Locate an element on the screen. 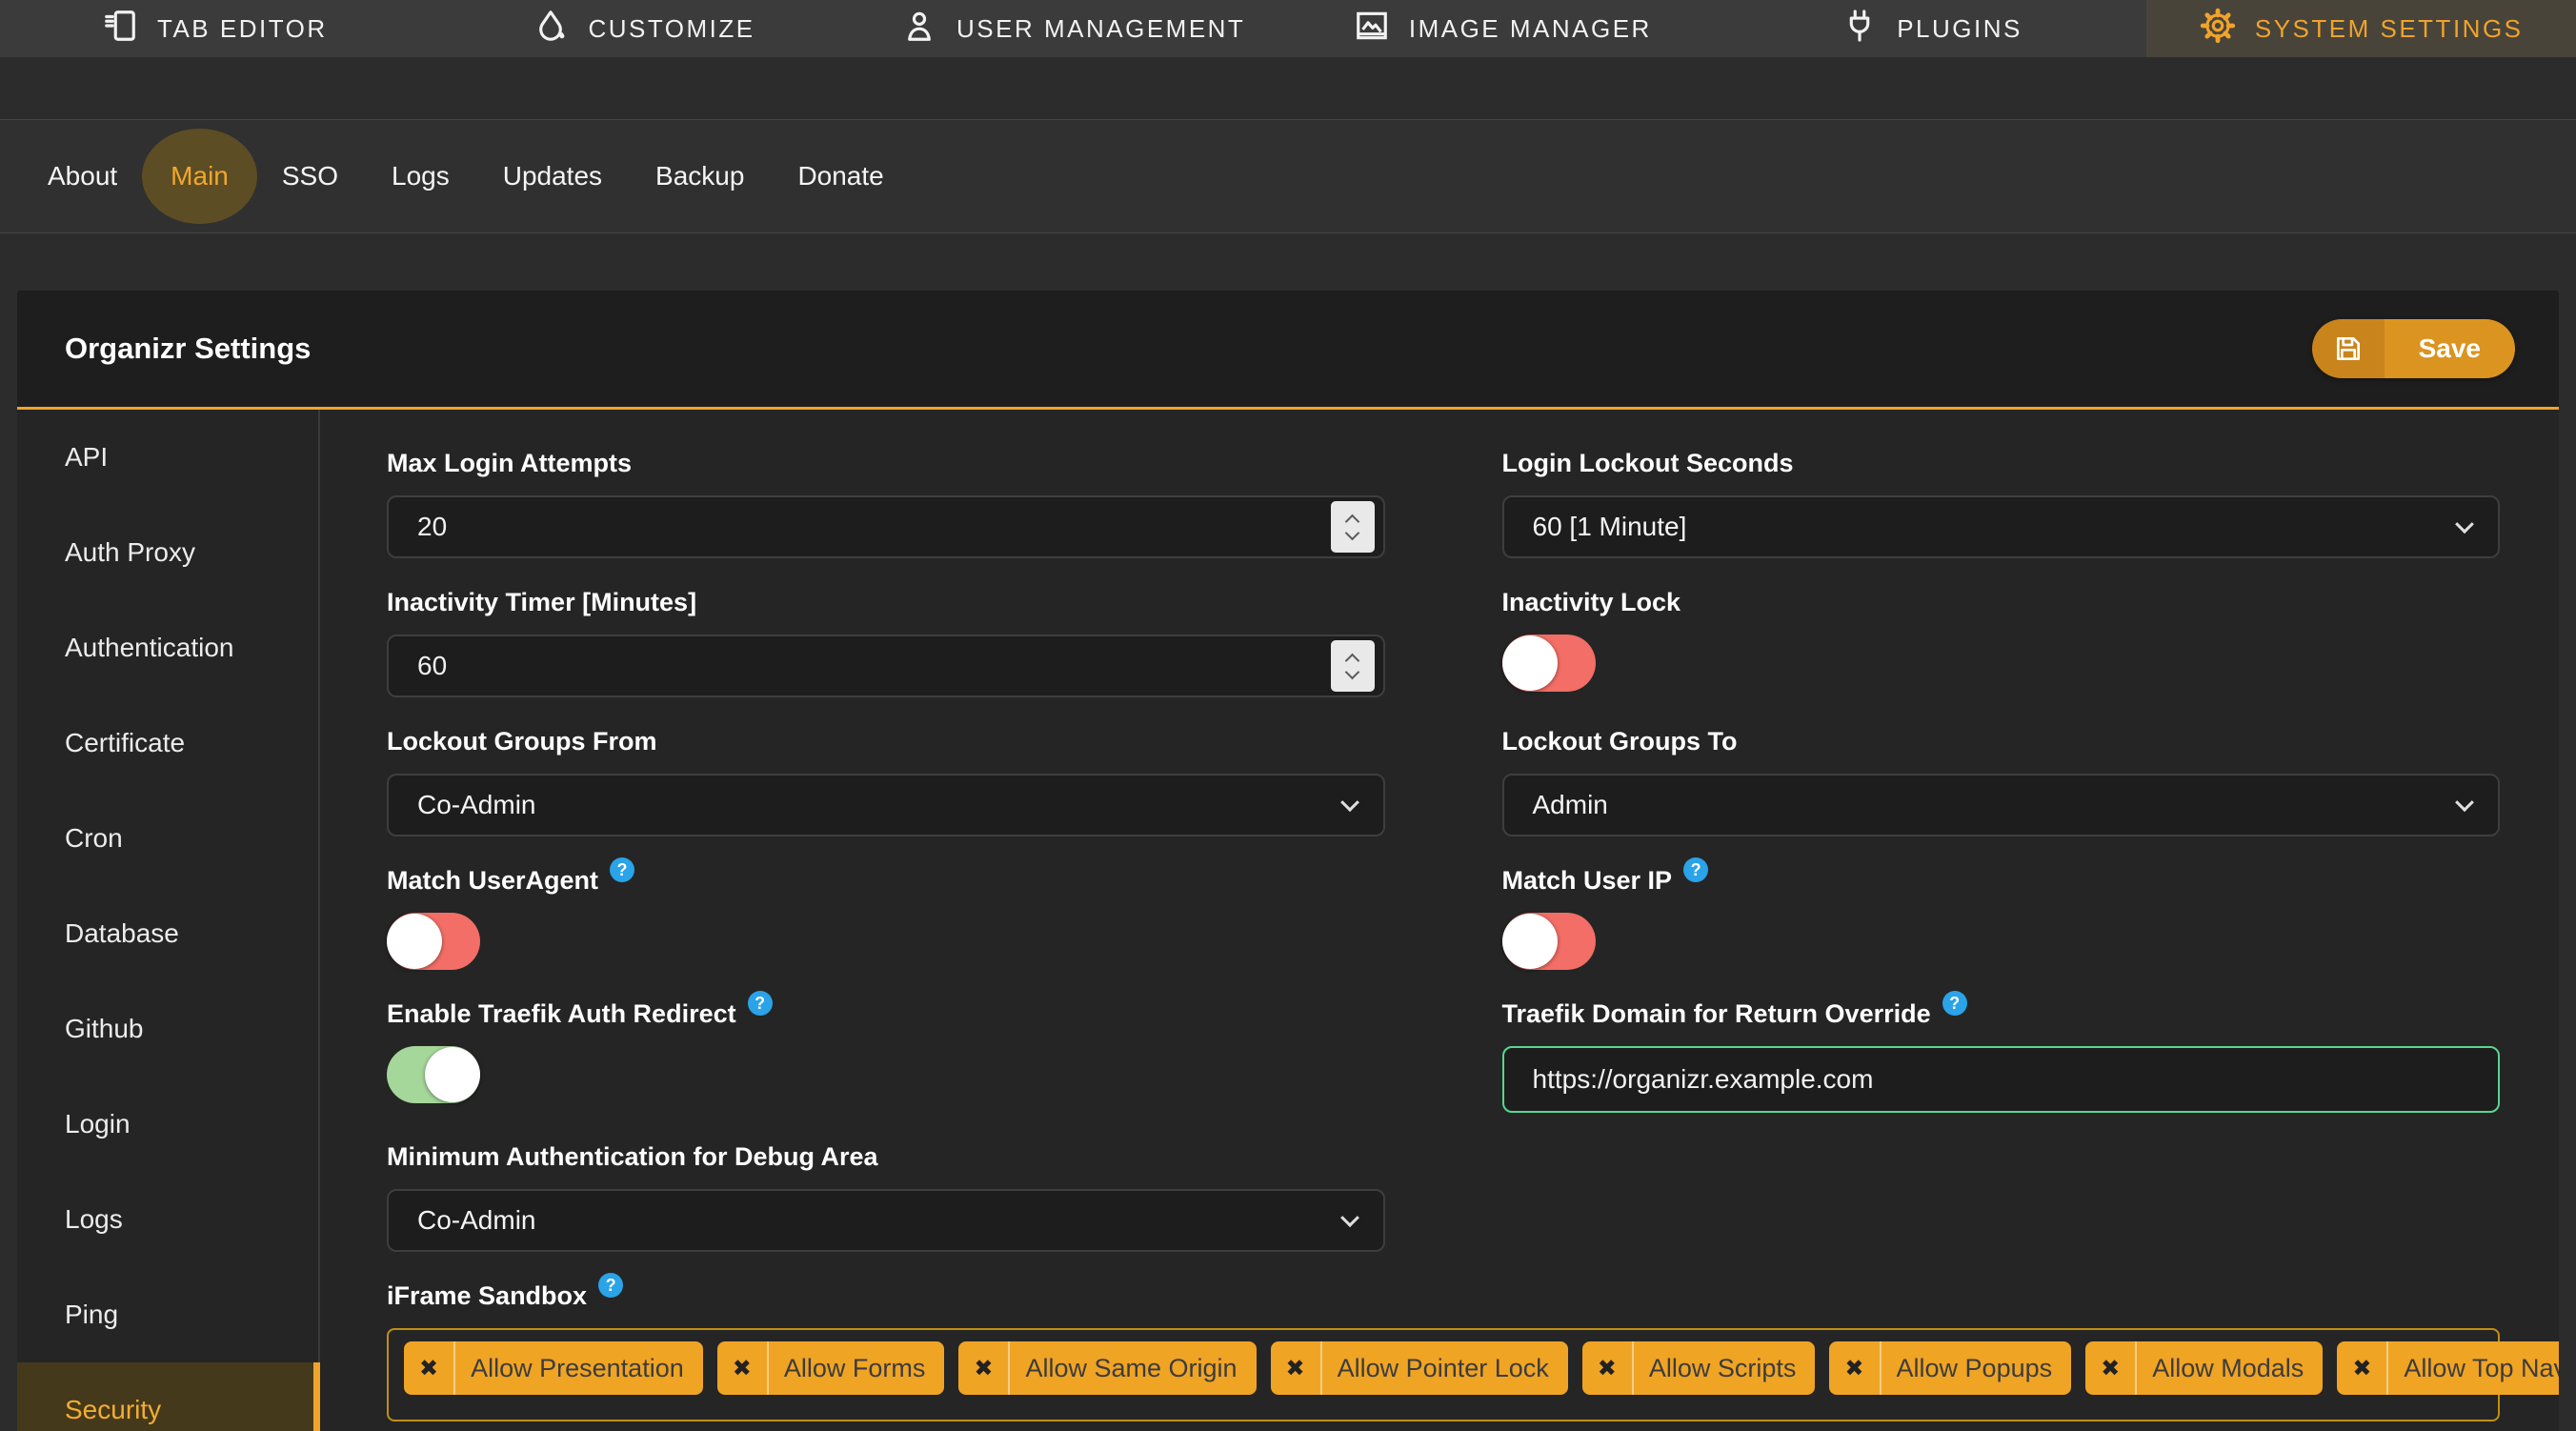  match-useragent-toggle is located at coordinates (433, 941).